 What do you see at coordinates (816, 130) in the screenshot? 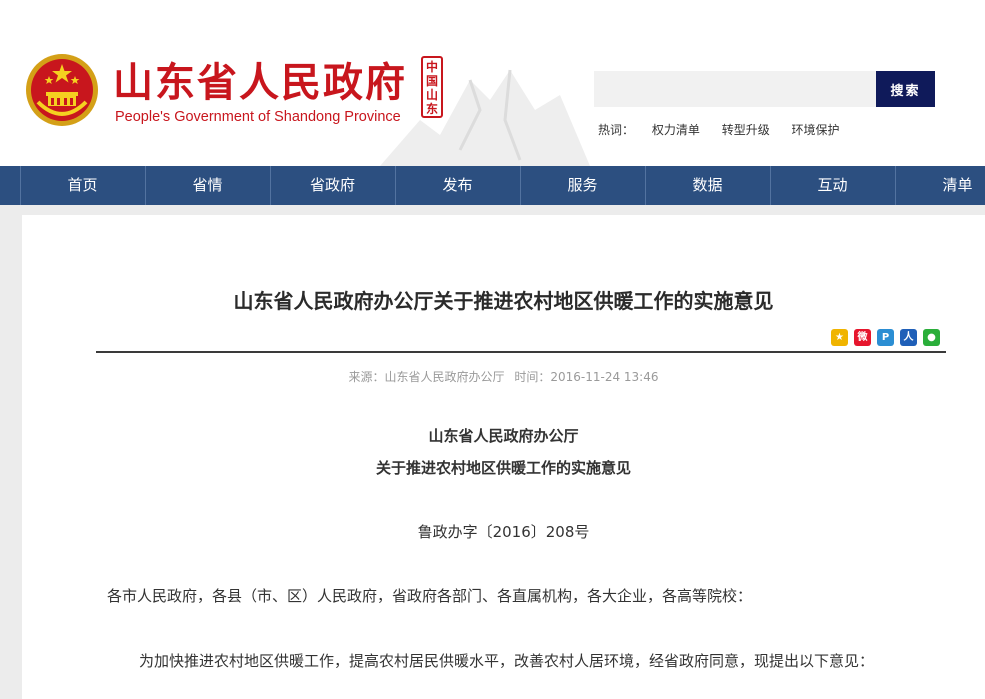
I see `hot-word-link: 环境保护` at bounding box center [816, 130].